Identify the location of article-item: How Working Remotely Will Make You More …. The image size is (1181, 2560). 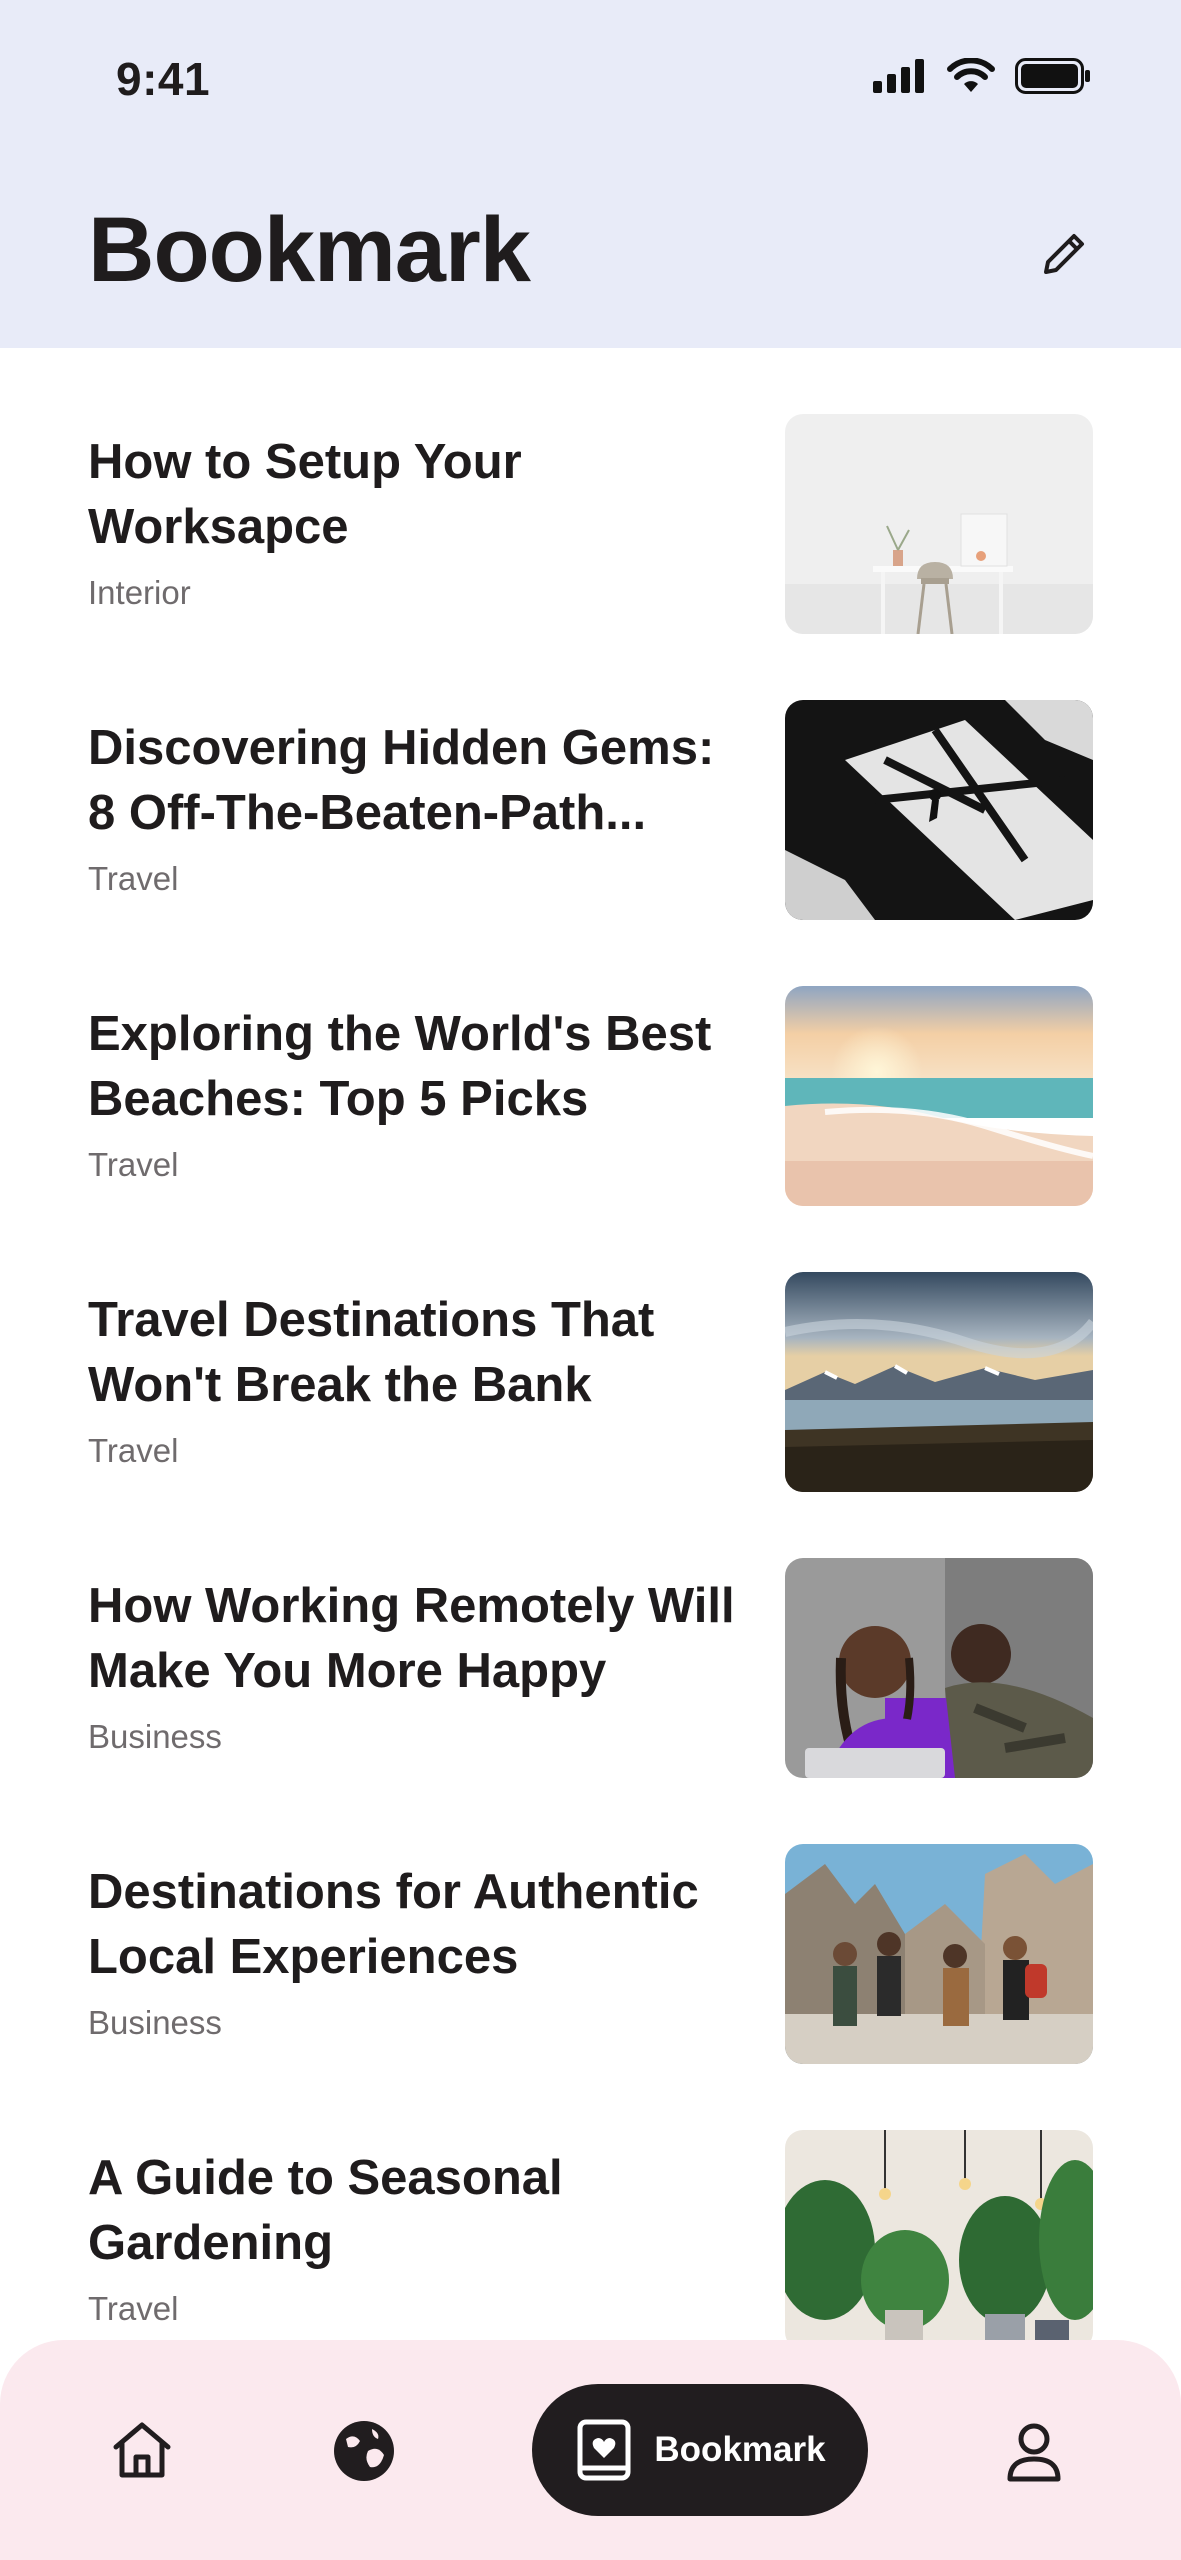
(590, 1635).